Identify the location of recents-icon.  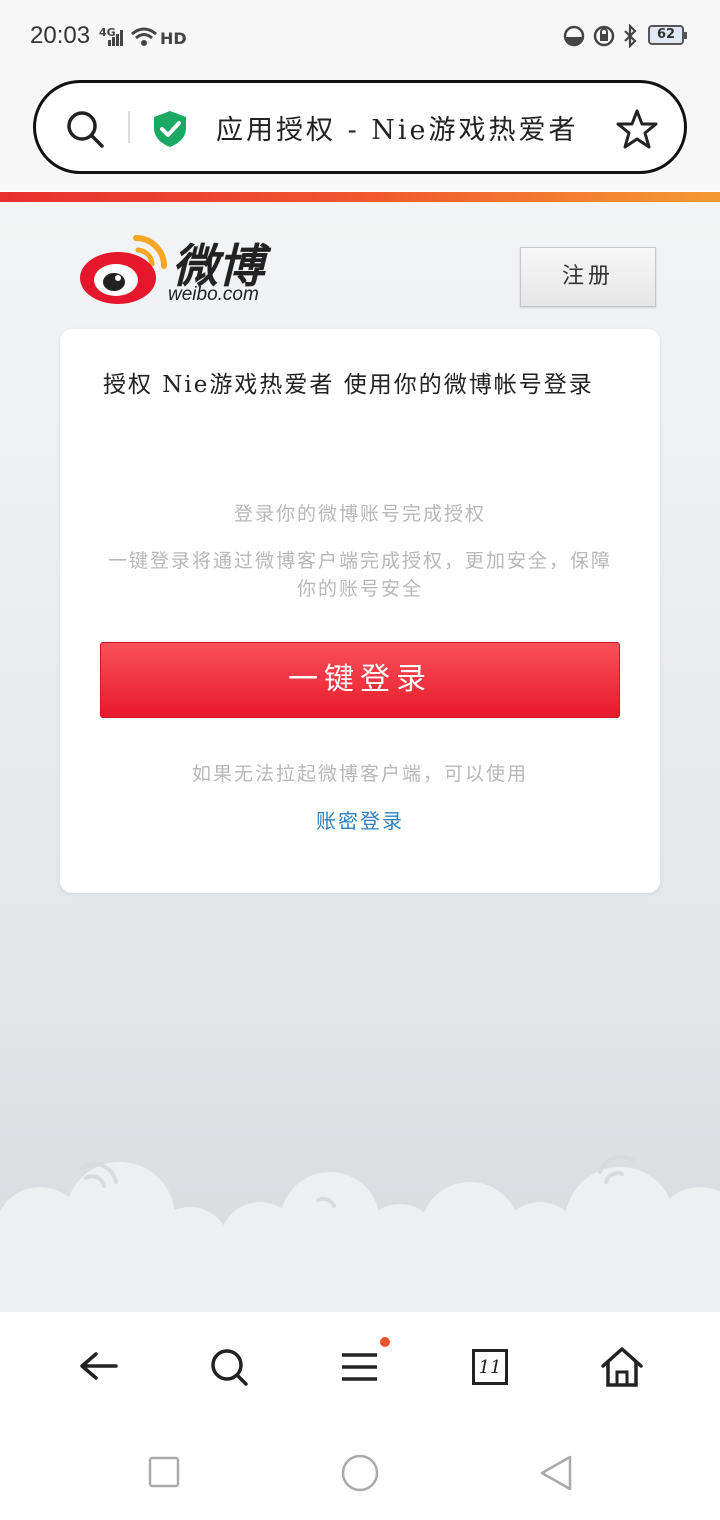
(164, 1472).